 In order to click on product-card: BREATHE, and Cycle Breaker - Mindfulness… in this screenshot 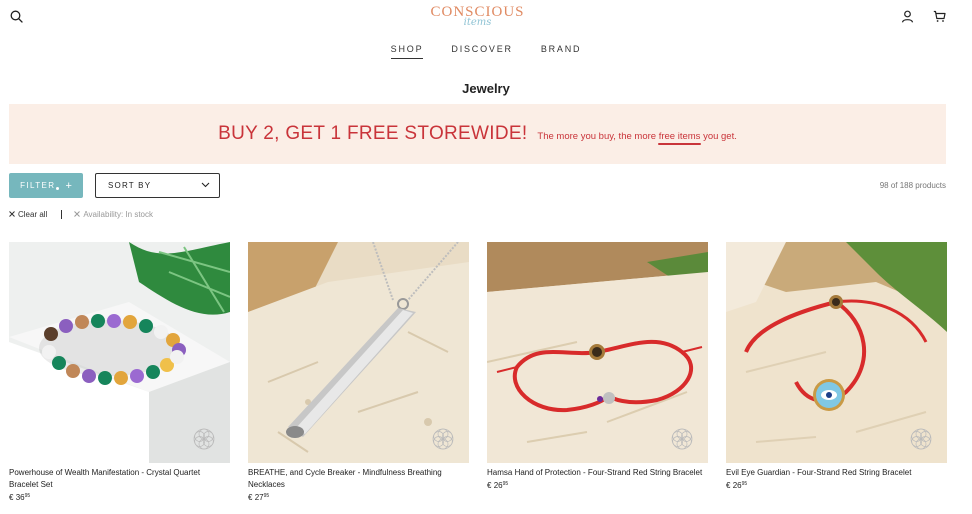, I will do `click(358, 372)`.